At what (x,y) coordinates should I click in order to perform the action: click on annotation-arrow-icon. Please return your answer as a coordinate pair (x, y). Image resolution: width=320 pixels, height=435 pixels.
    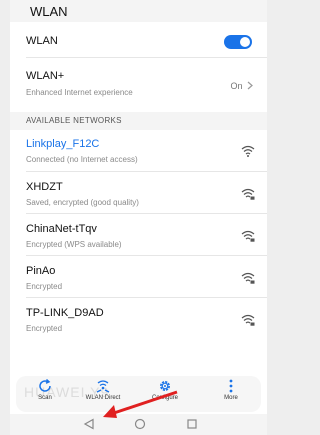
    Looking at the image, I should click on (140, 404).